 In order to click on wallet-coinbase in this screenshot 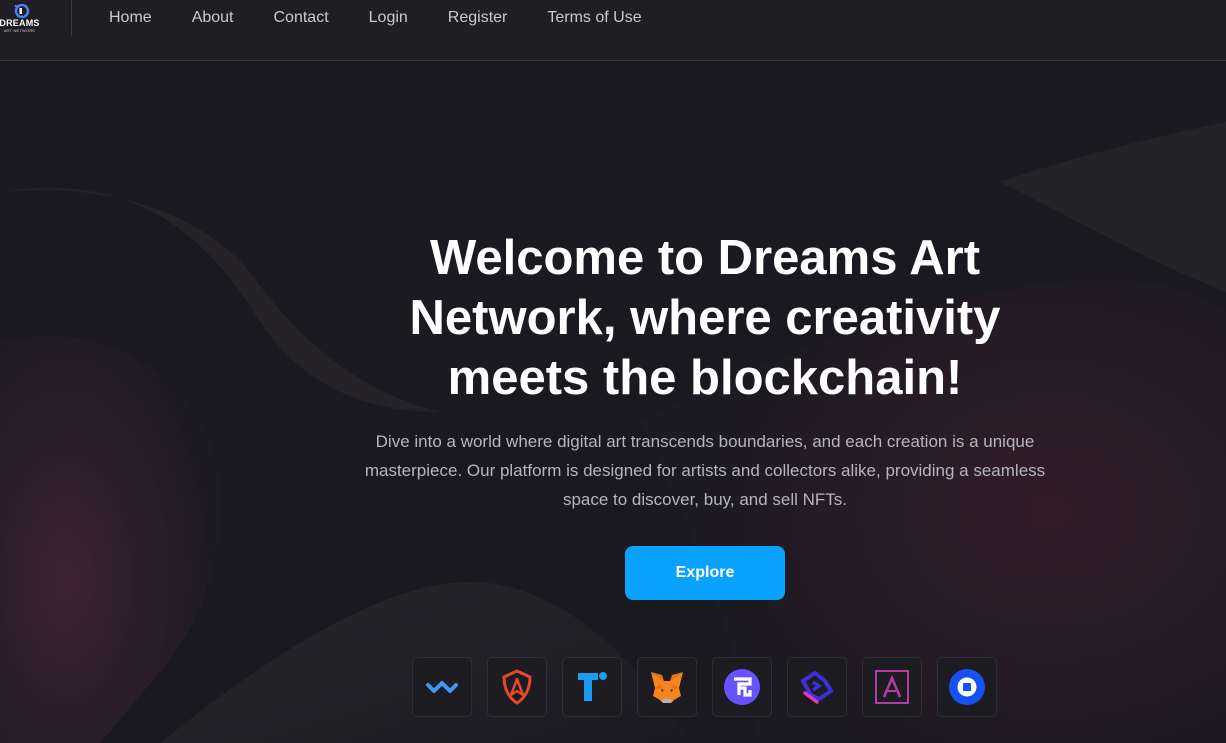, I will do `click(967, 687)`.